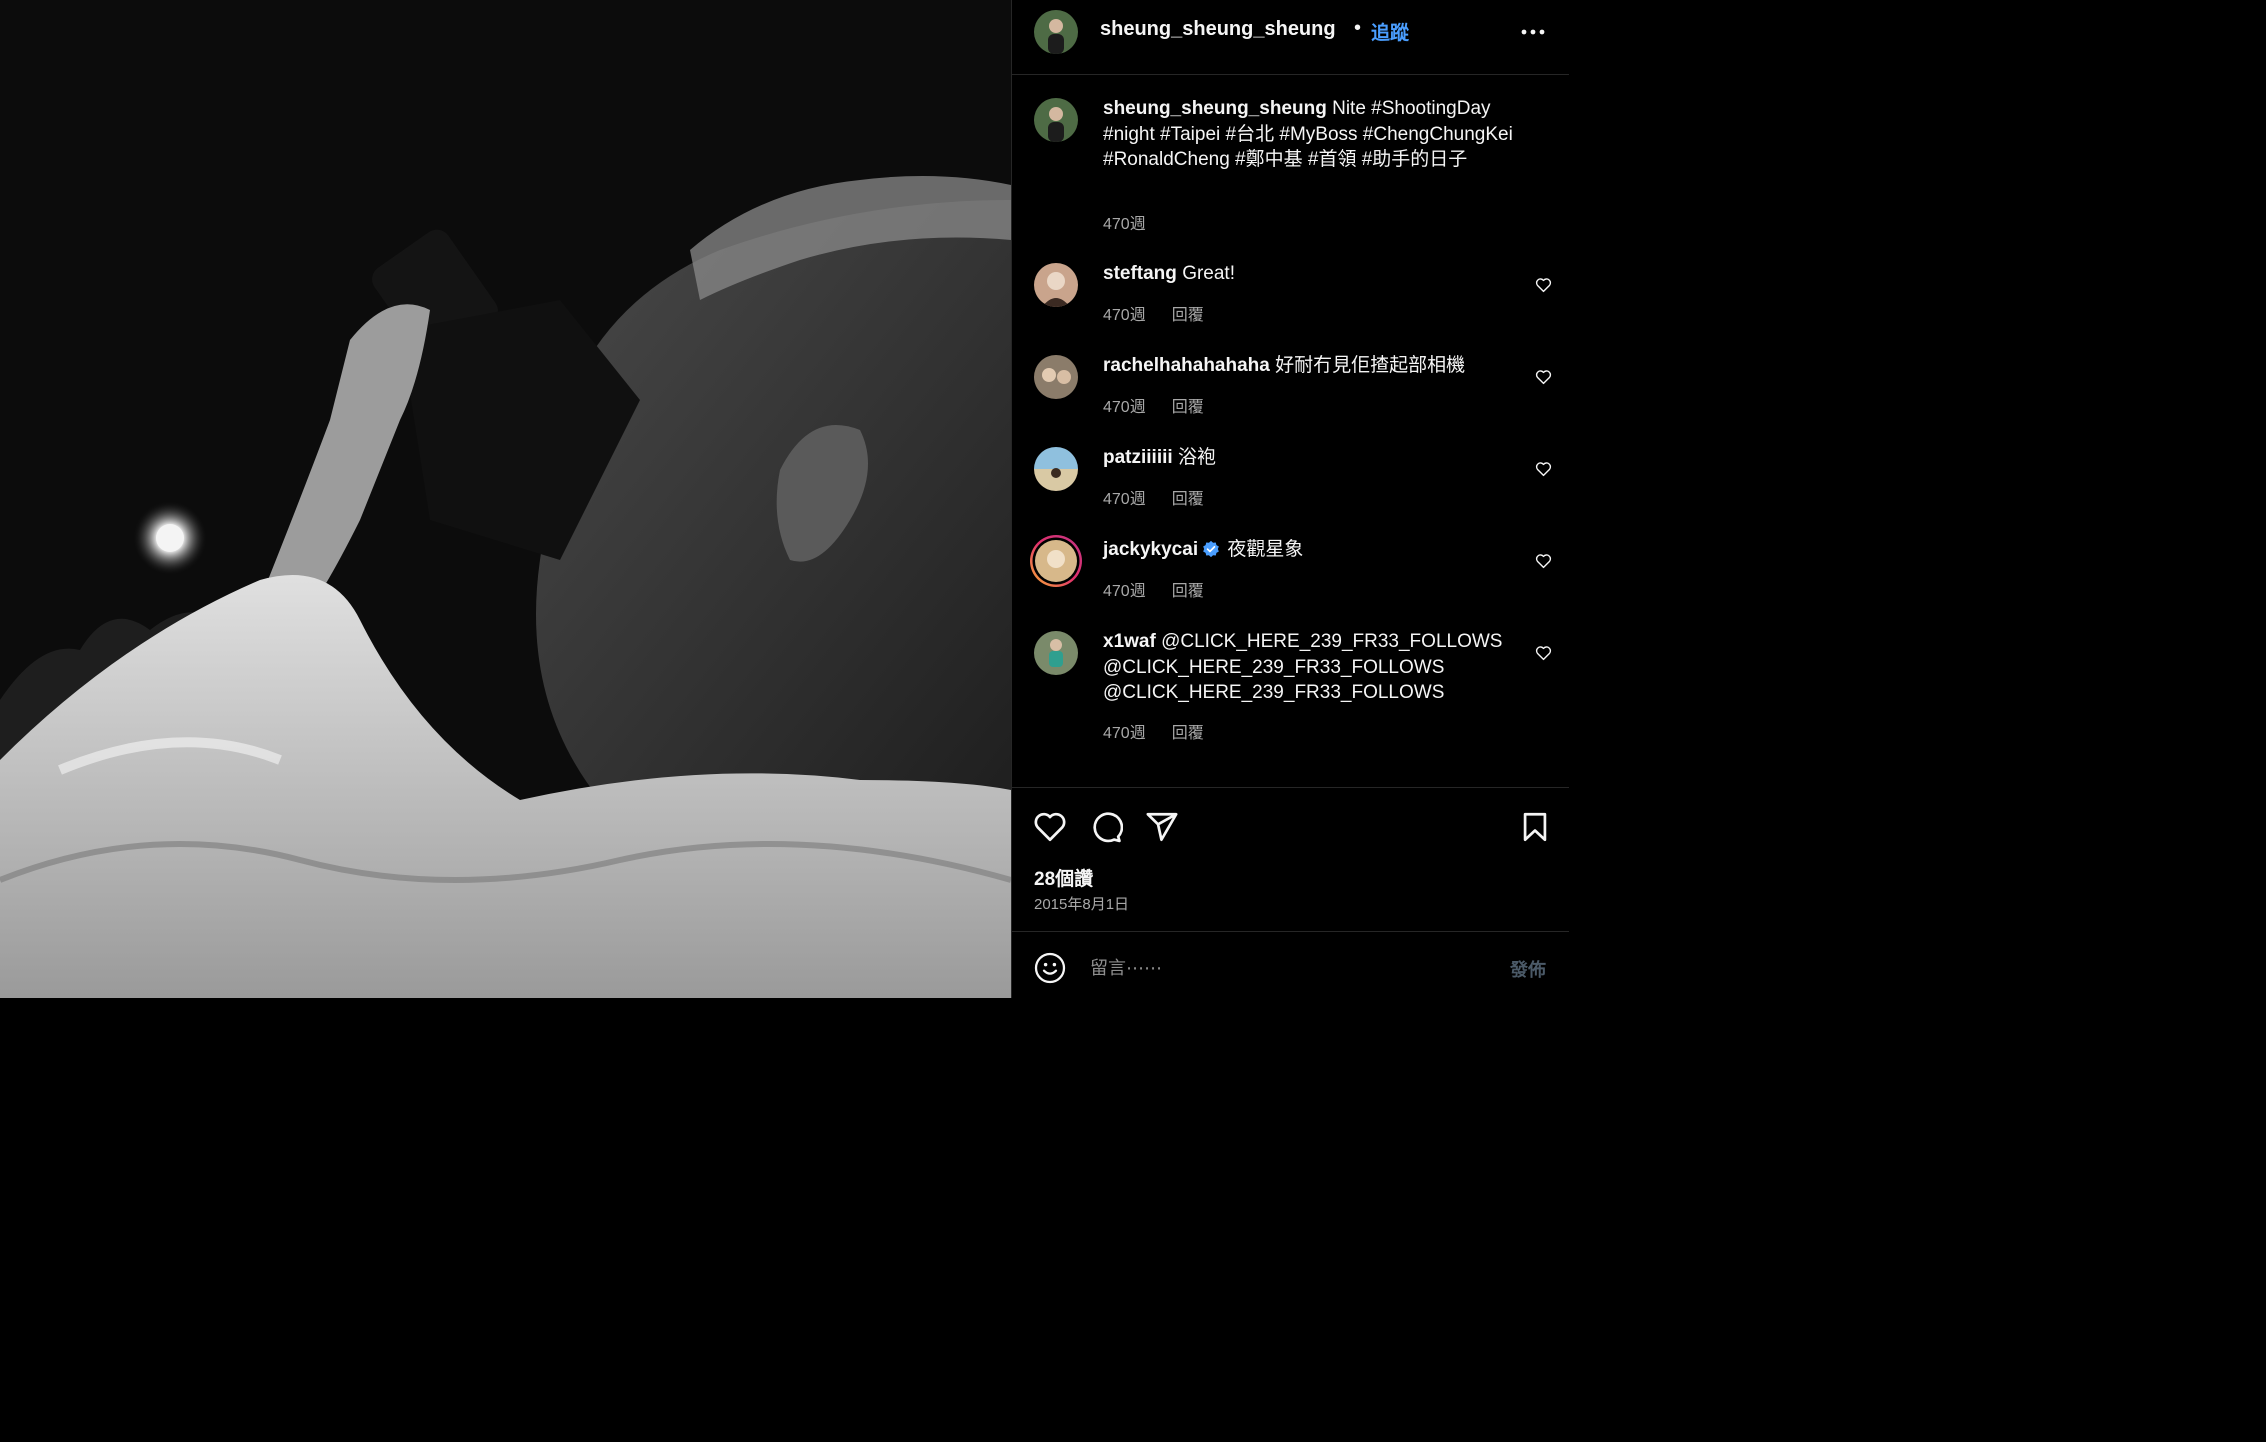 This screenshot has width=2266, height=1442. I want to click on share-send-icon, so click(1162, 827).